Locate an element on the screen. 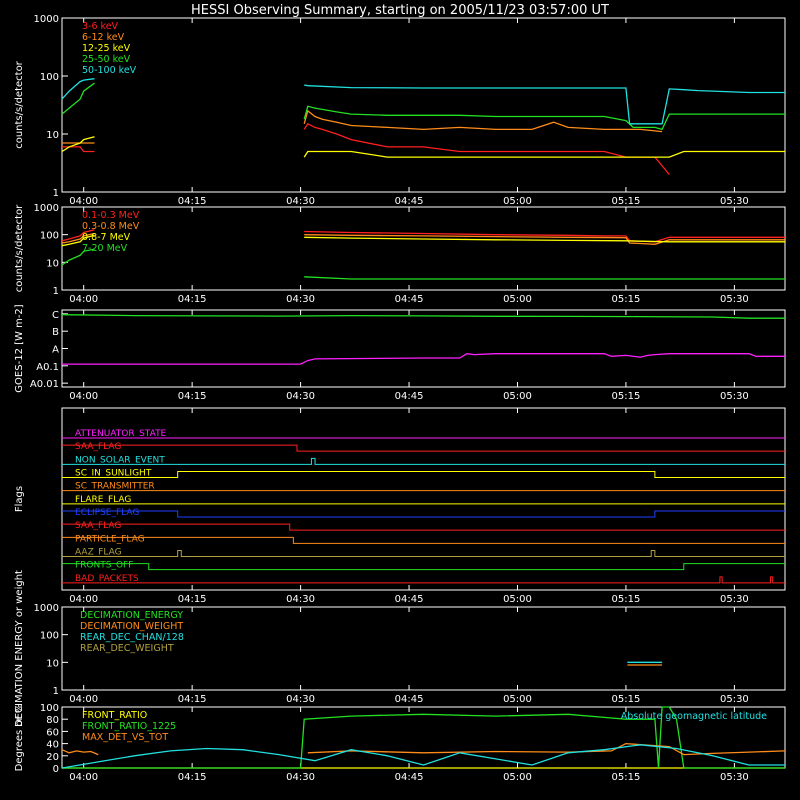 The width and height of the screenshot is (800, 800). y-axis-label: counts/s/detector is located at coordinates (19, 248).